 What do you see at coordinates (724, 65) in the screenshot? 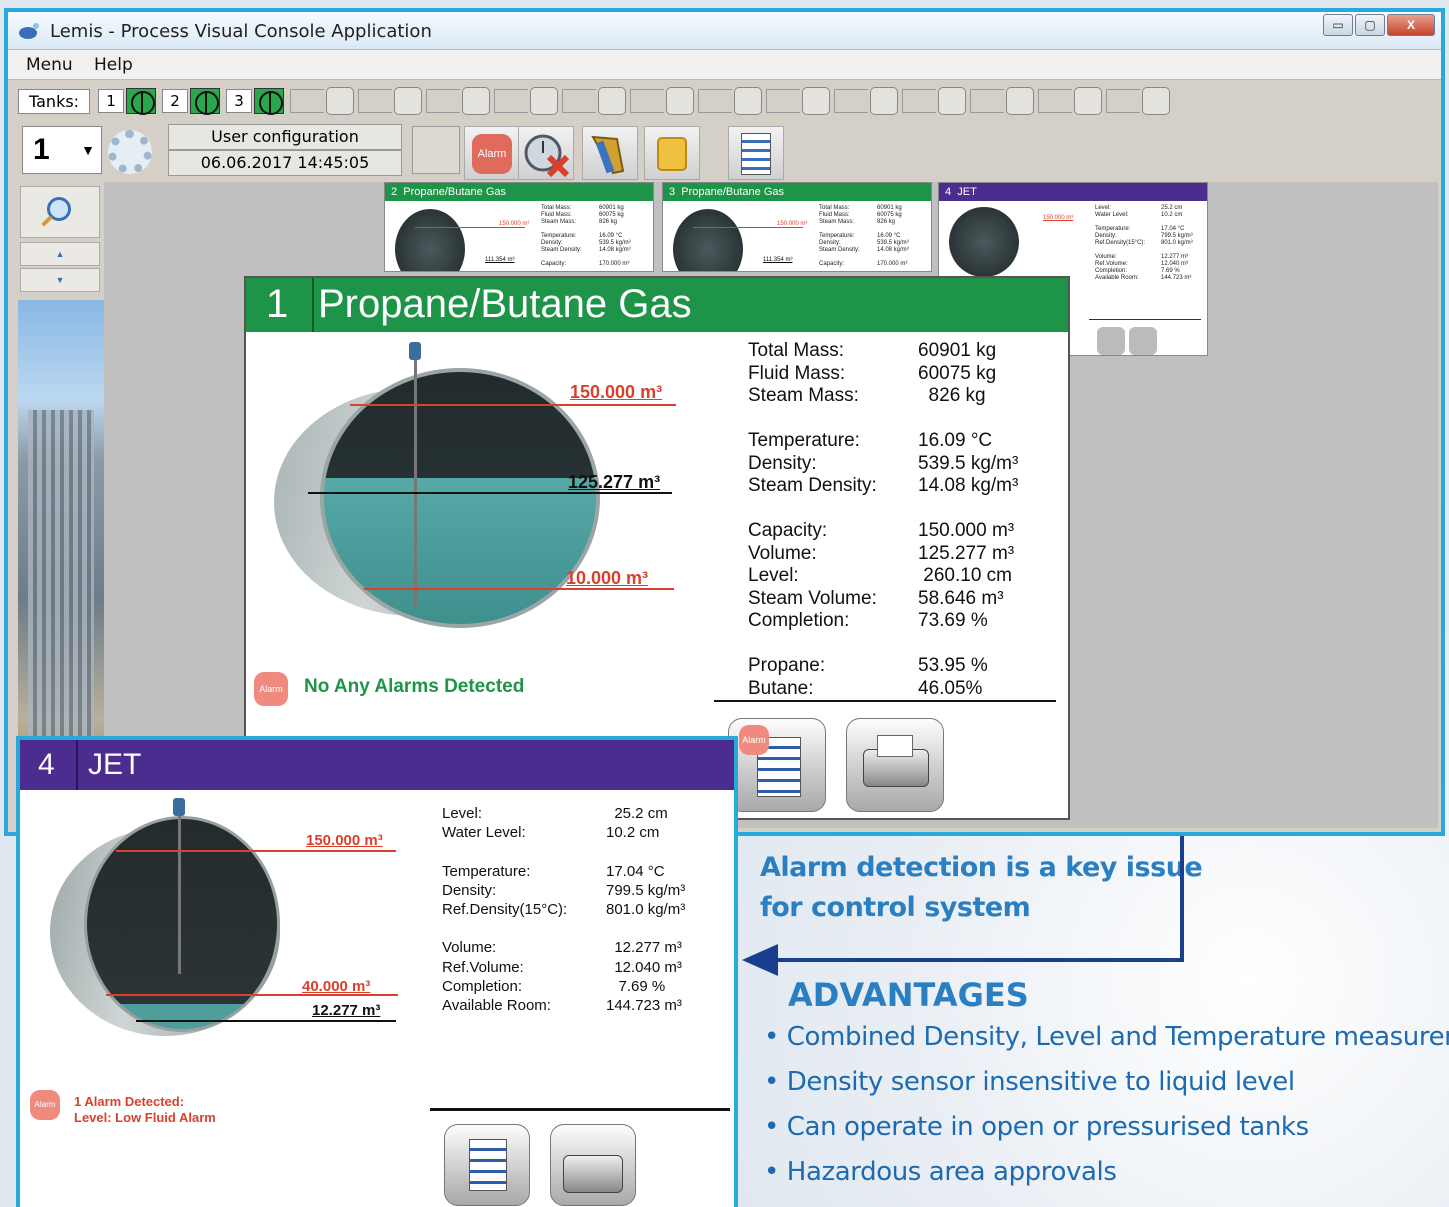
I see `menu-bar: Menu Help` at bounding box center [724, 65].